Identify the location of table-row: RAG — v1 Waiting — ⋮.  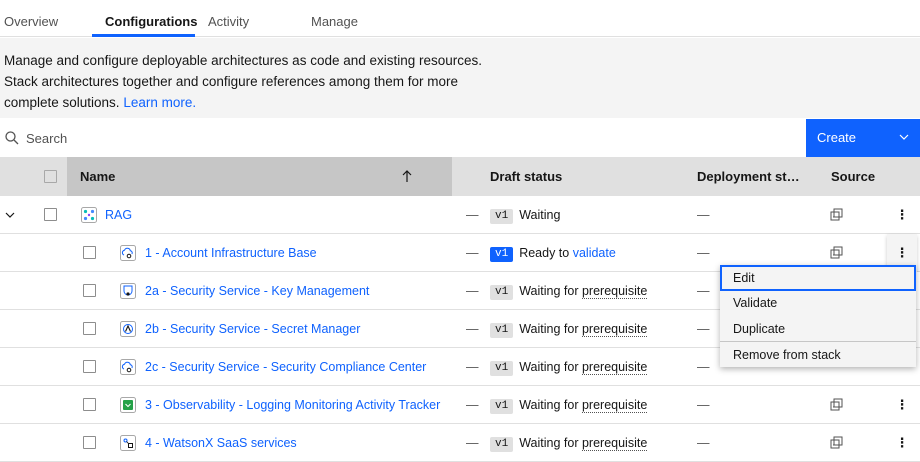
(460, 215).